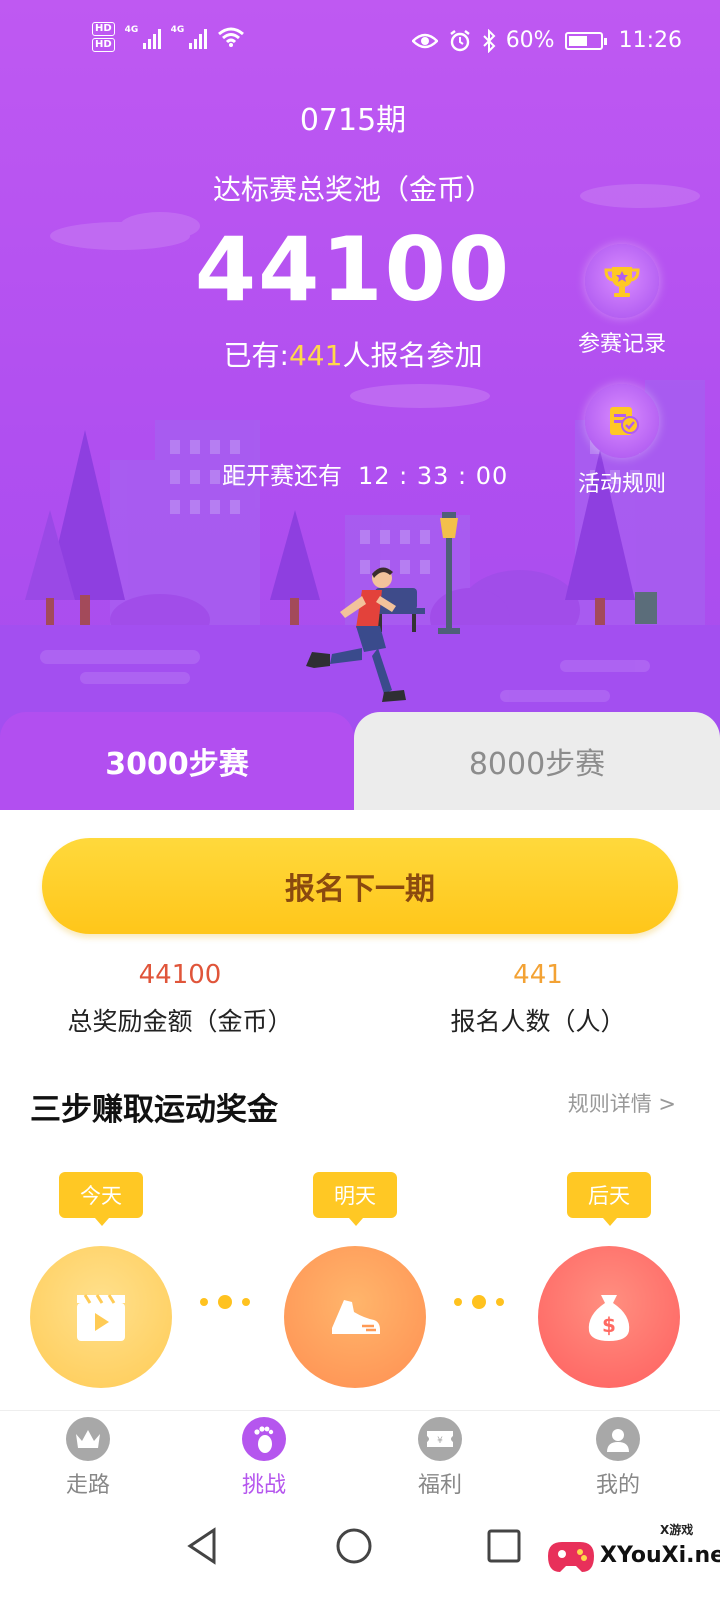  What do you see at coordinates (356, 1317) in the screenshot?
I see `running-shoe-icon` at bounding box center [356, 1317].